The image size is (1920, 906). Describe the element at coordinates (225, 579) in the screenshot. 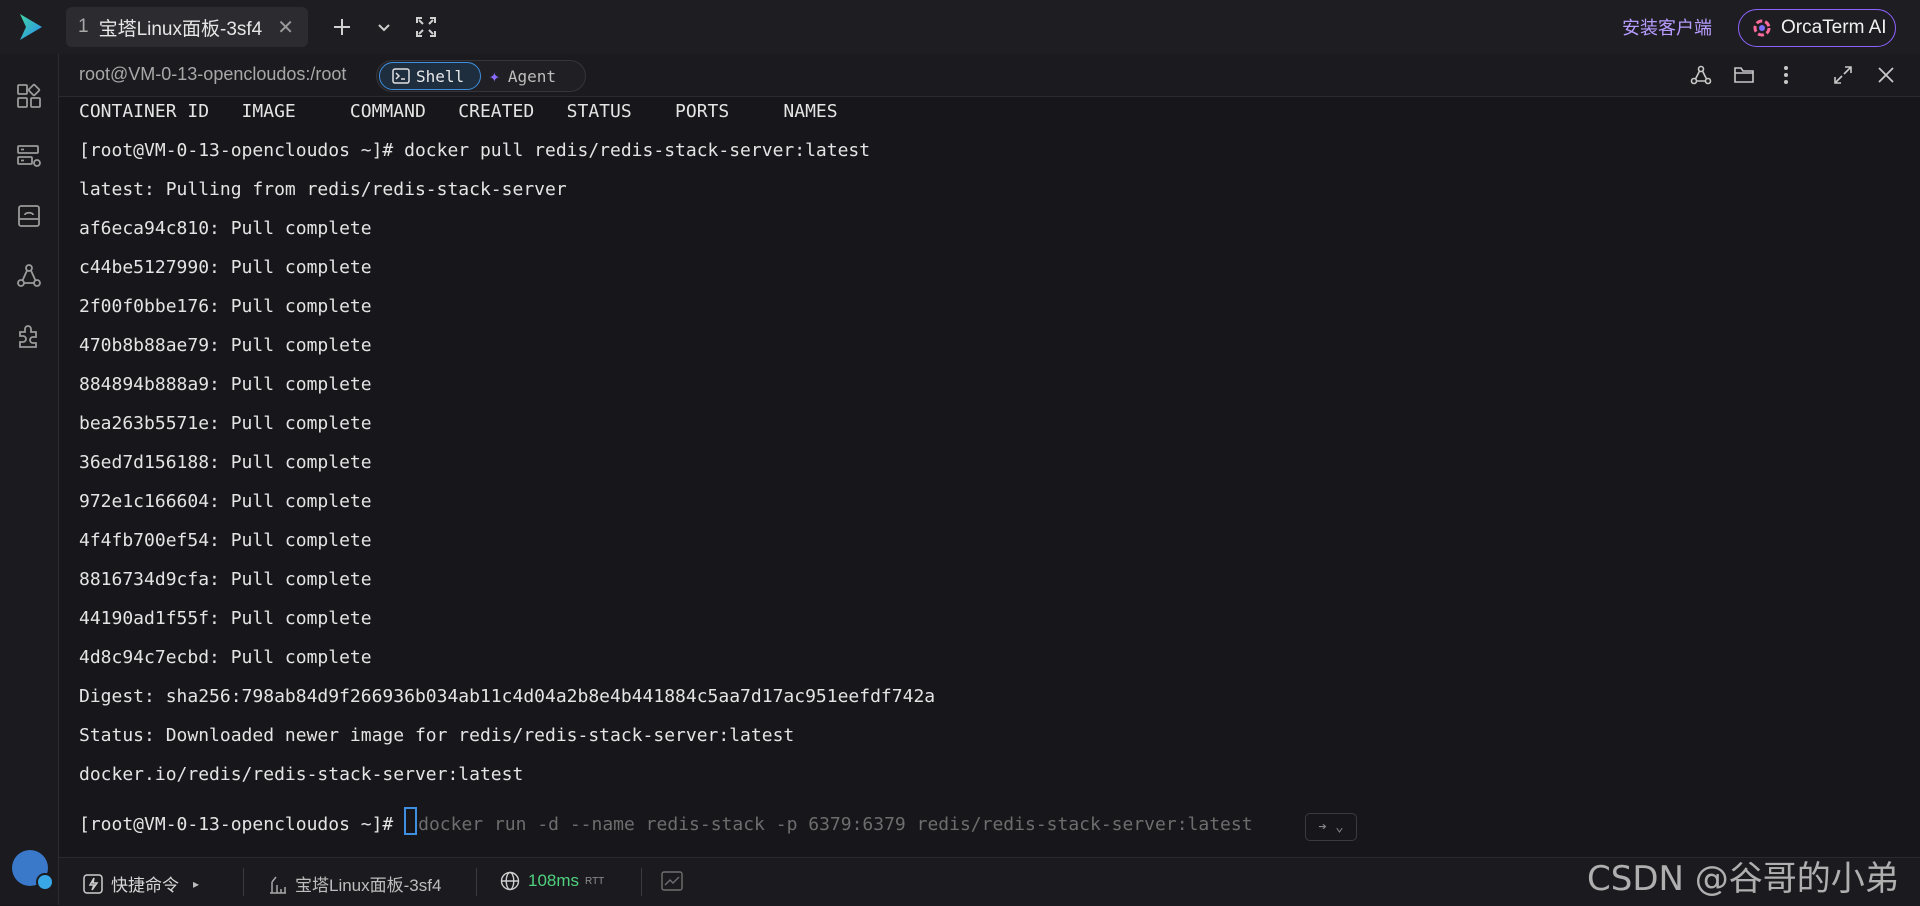

I see `terminal-line: 8816734d9cfa: Pull complete` at that location.